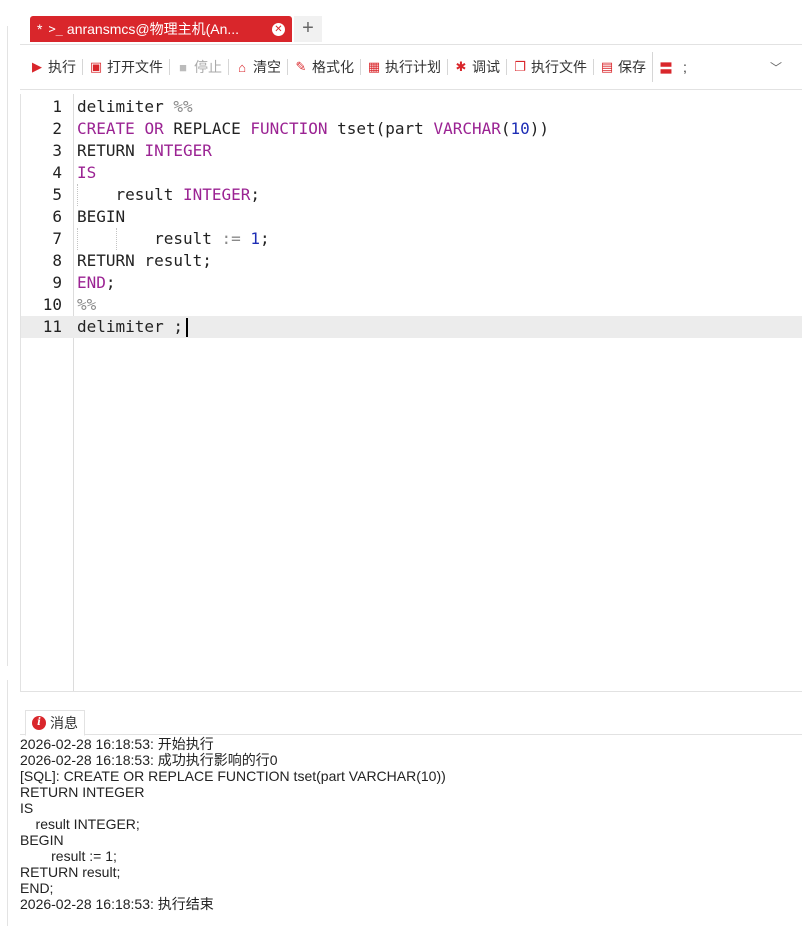 This screenshot has width=802, height=926. What do you see at coordinates (411, 22) in the screenshot?
I see `editor-tab-bar: * >_ anransmcs@物理主机(An... ✕ +` at bounding box center [411, 22].